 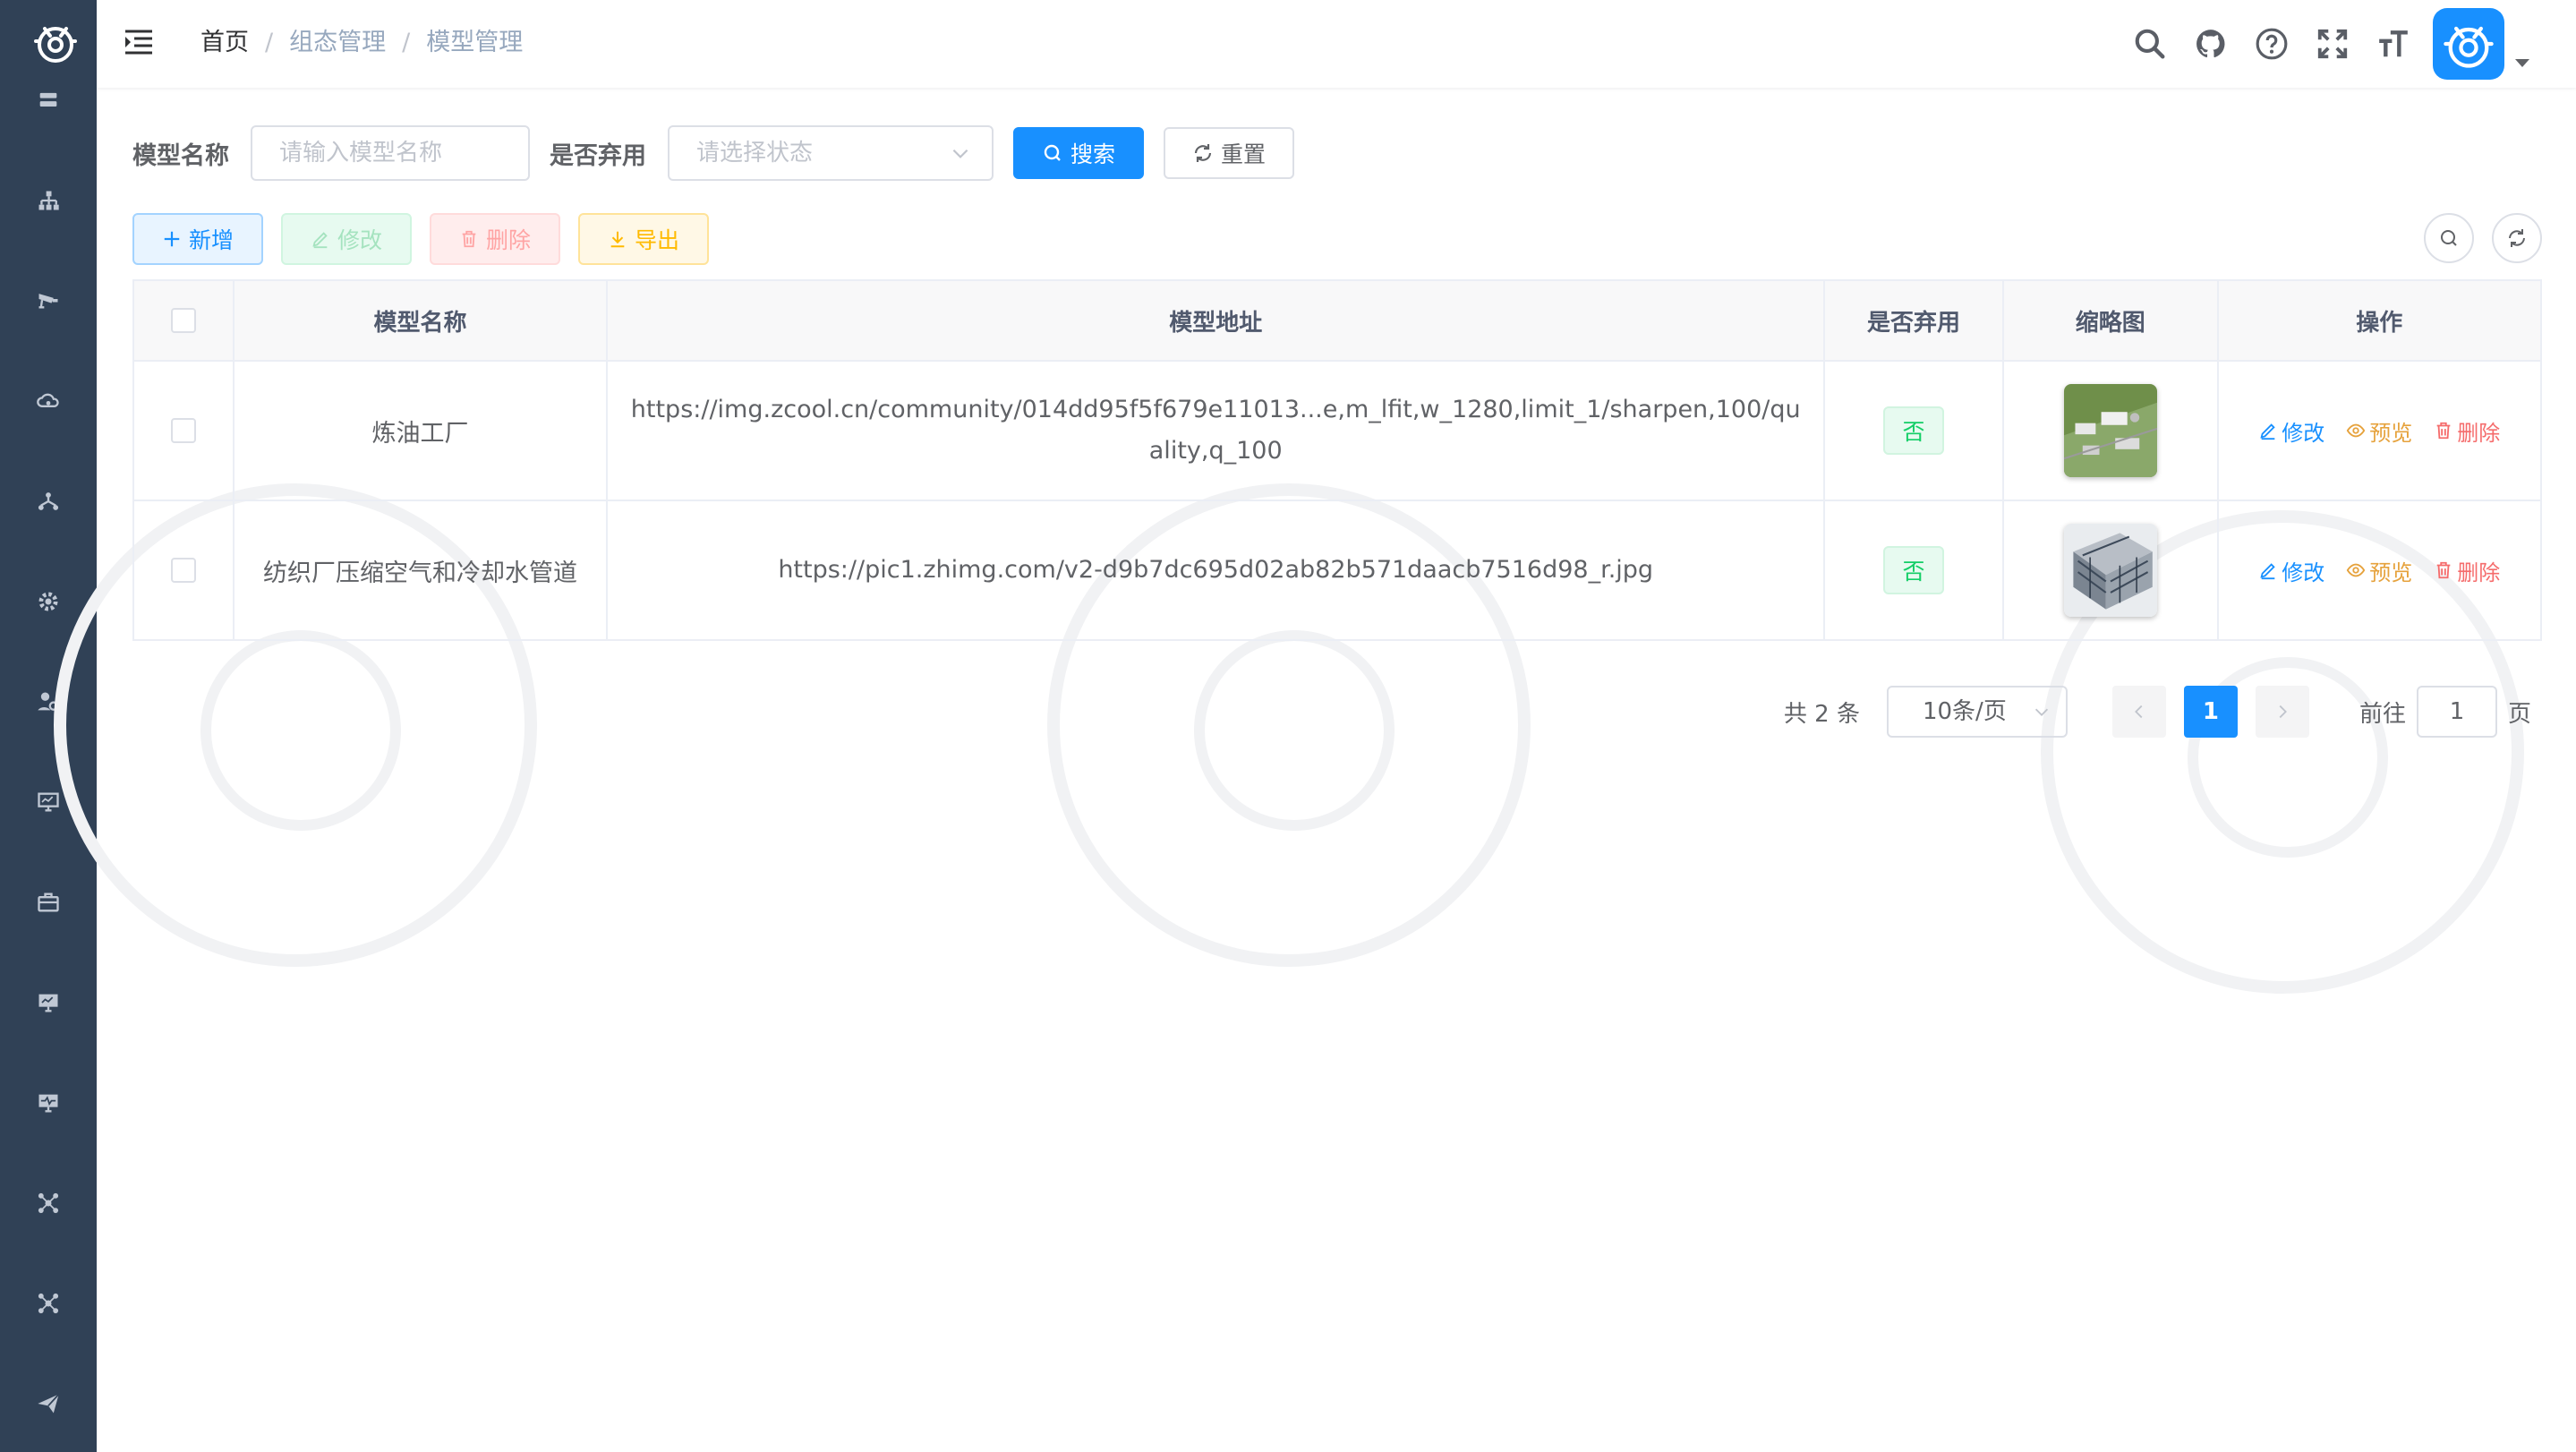 I want to click on status-select: 请选择状态, so click(x=831, y=153).